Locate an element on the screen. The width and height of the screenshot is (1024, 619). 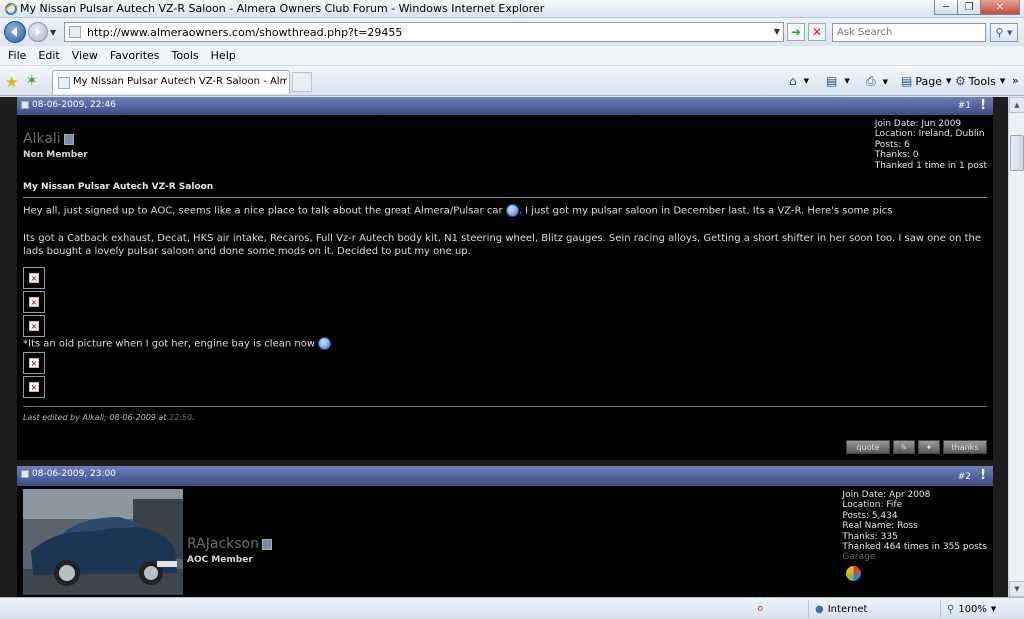
quote-button: quote is located at coordinates (868, 447).